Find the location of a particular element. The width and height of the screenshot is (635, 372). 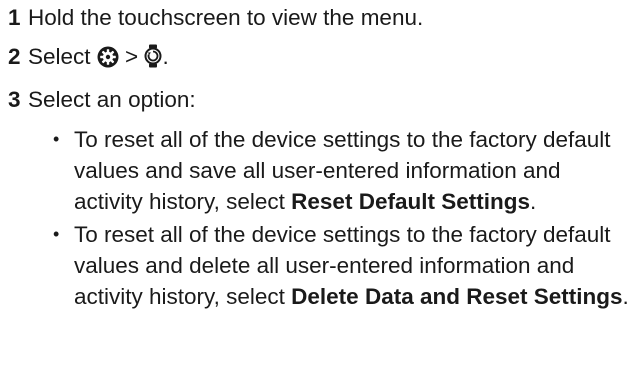

step-text-before: Select is located at coordinates (62, 56).